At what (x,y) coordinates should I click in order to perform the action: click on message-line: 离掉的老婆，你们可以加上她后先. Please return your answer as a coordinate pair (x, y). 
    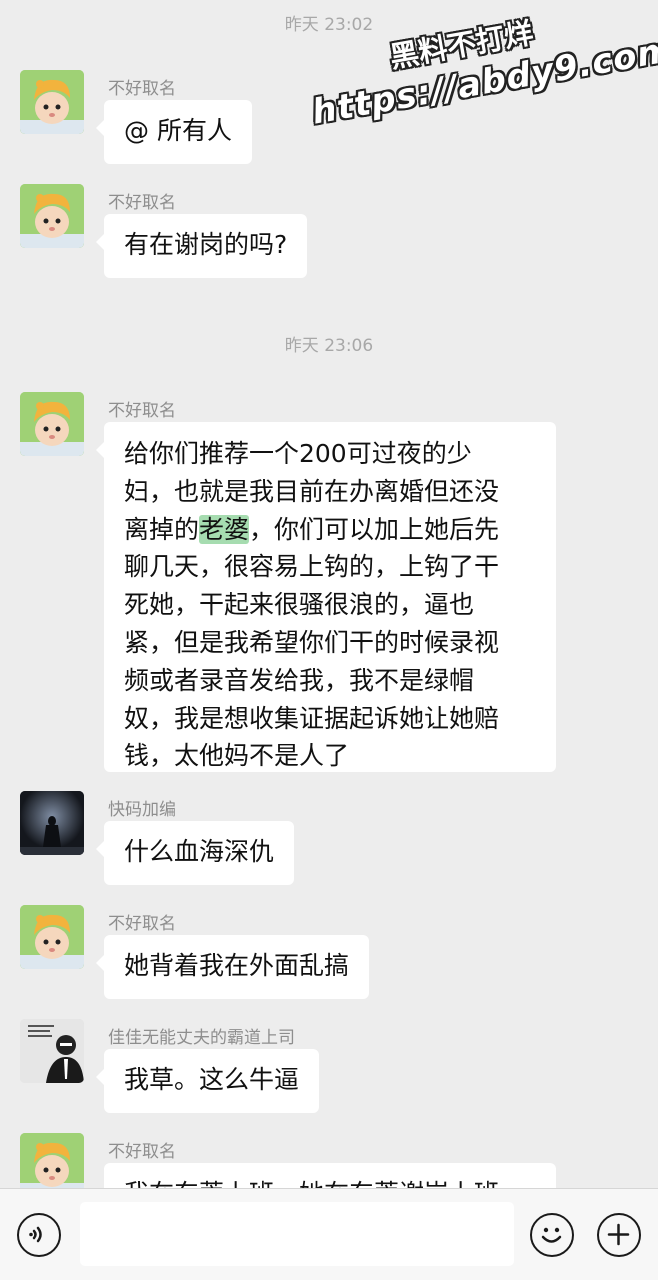
    Looking at the image, I should click on (330, 530).